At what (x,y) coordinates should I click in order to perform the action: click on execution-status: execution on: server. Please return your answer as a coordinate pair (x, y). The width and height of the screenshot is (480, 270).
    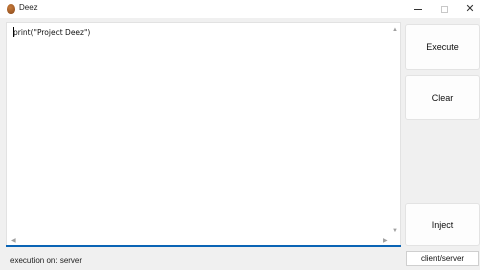
    Looking at the image, I should click on (46, 260).